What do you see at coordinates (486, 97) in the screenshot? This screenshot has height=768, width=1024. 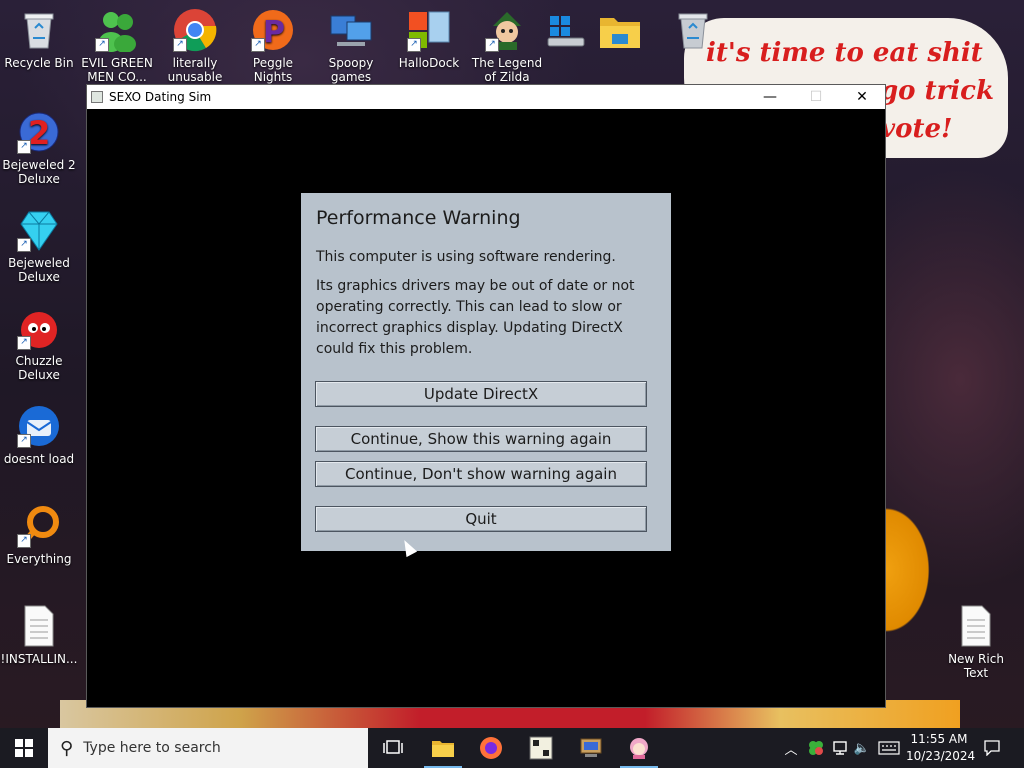 I see `window-titlebar: SEXO Dating Sim — ☐ ✕` at bounding box center [486, 97].